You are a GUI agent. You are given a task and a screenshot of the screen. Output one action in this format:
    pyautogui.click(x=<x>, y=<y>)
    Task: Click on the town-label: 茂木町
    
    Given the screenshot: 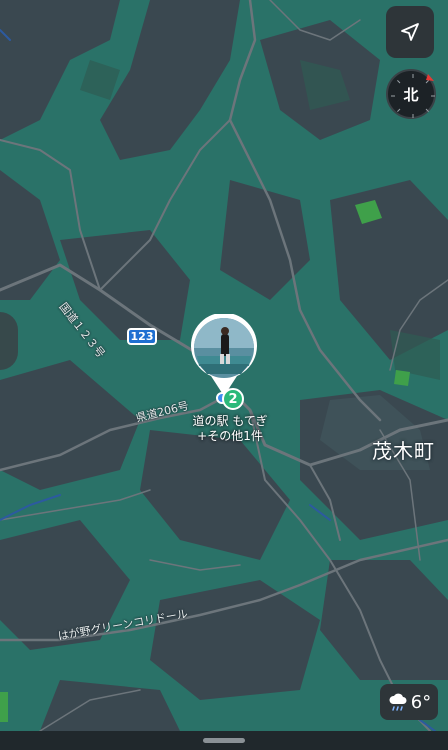 What is the action you would take?
    pyautogui.click(x=403, y=451)
    